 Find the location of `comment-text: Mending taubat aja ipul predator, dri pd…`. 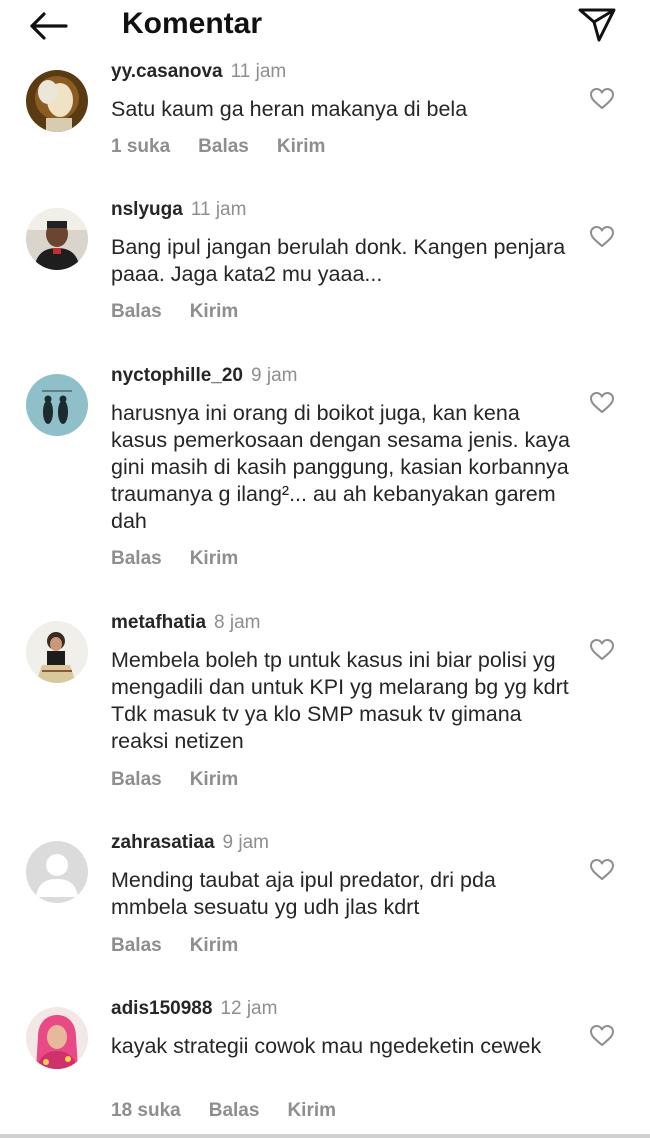

comment-text: Mending taubat aja ipul predator, dri pd… is located at coordinates (303, 893).